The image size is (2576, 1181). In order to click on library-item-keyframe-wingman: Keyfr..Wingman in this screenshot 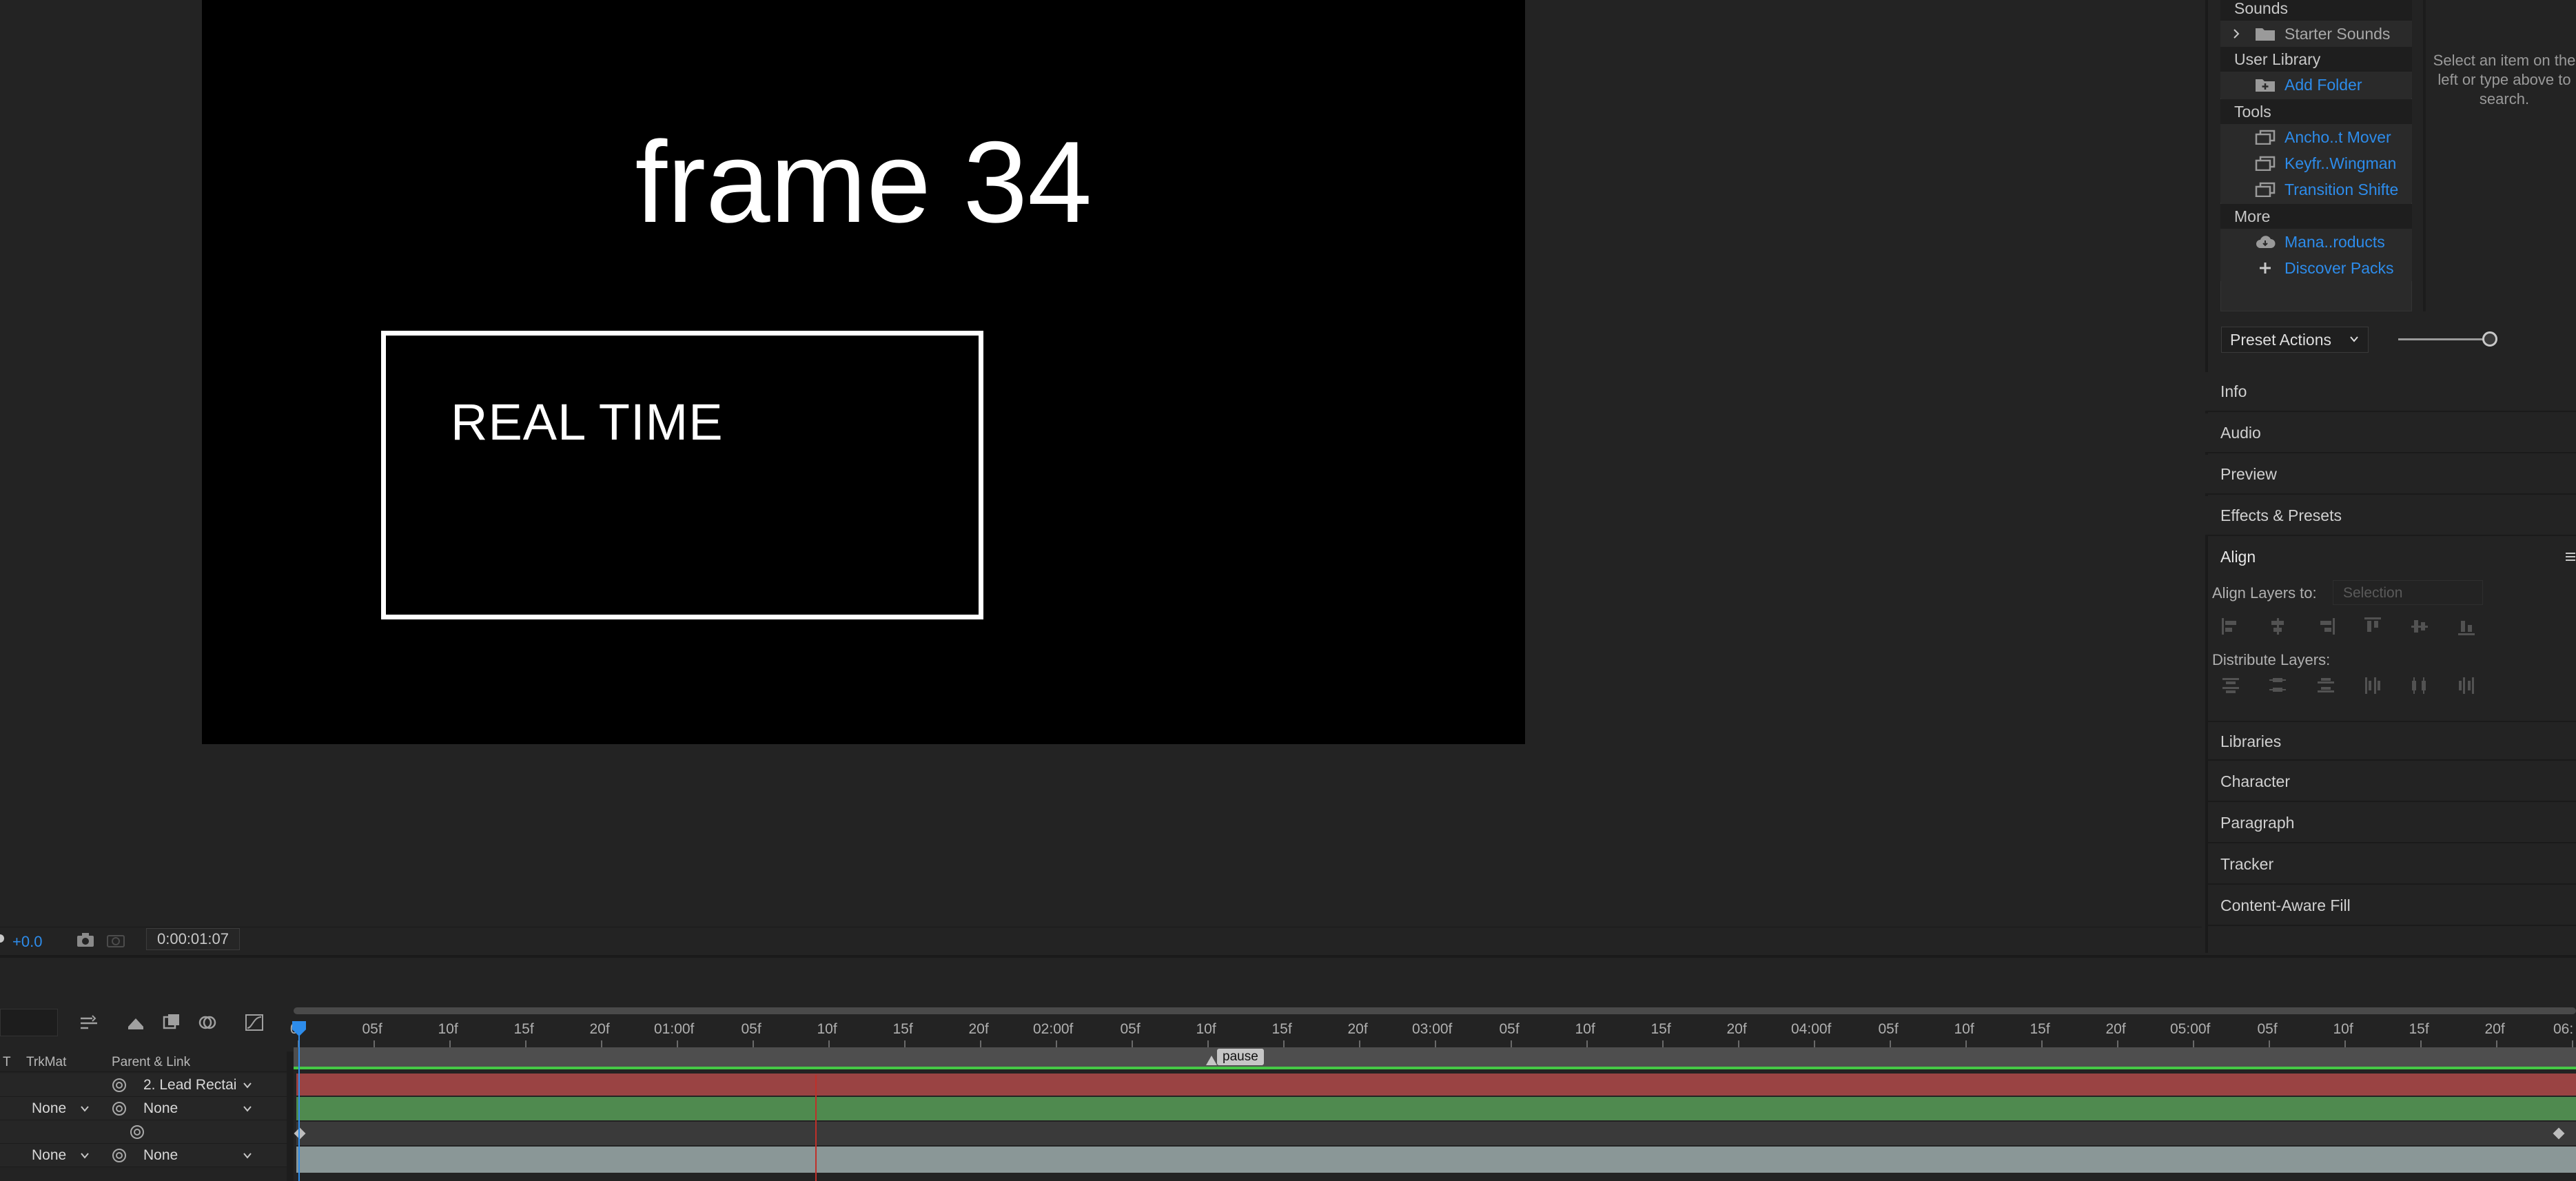, I will do `click(2316, 163)`.